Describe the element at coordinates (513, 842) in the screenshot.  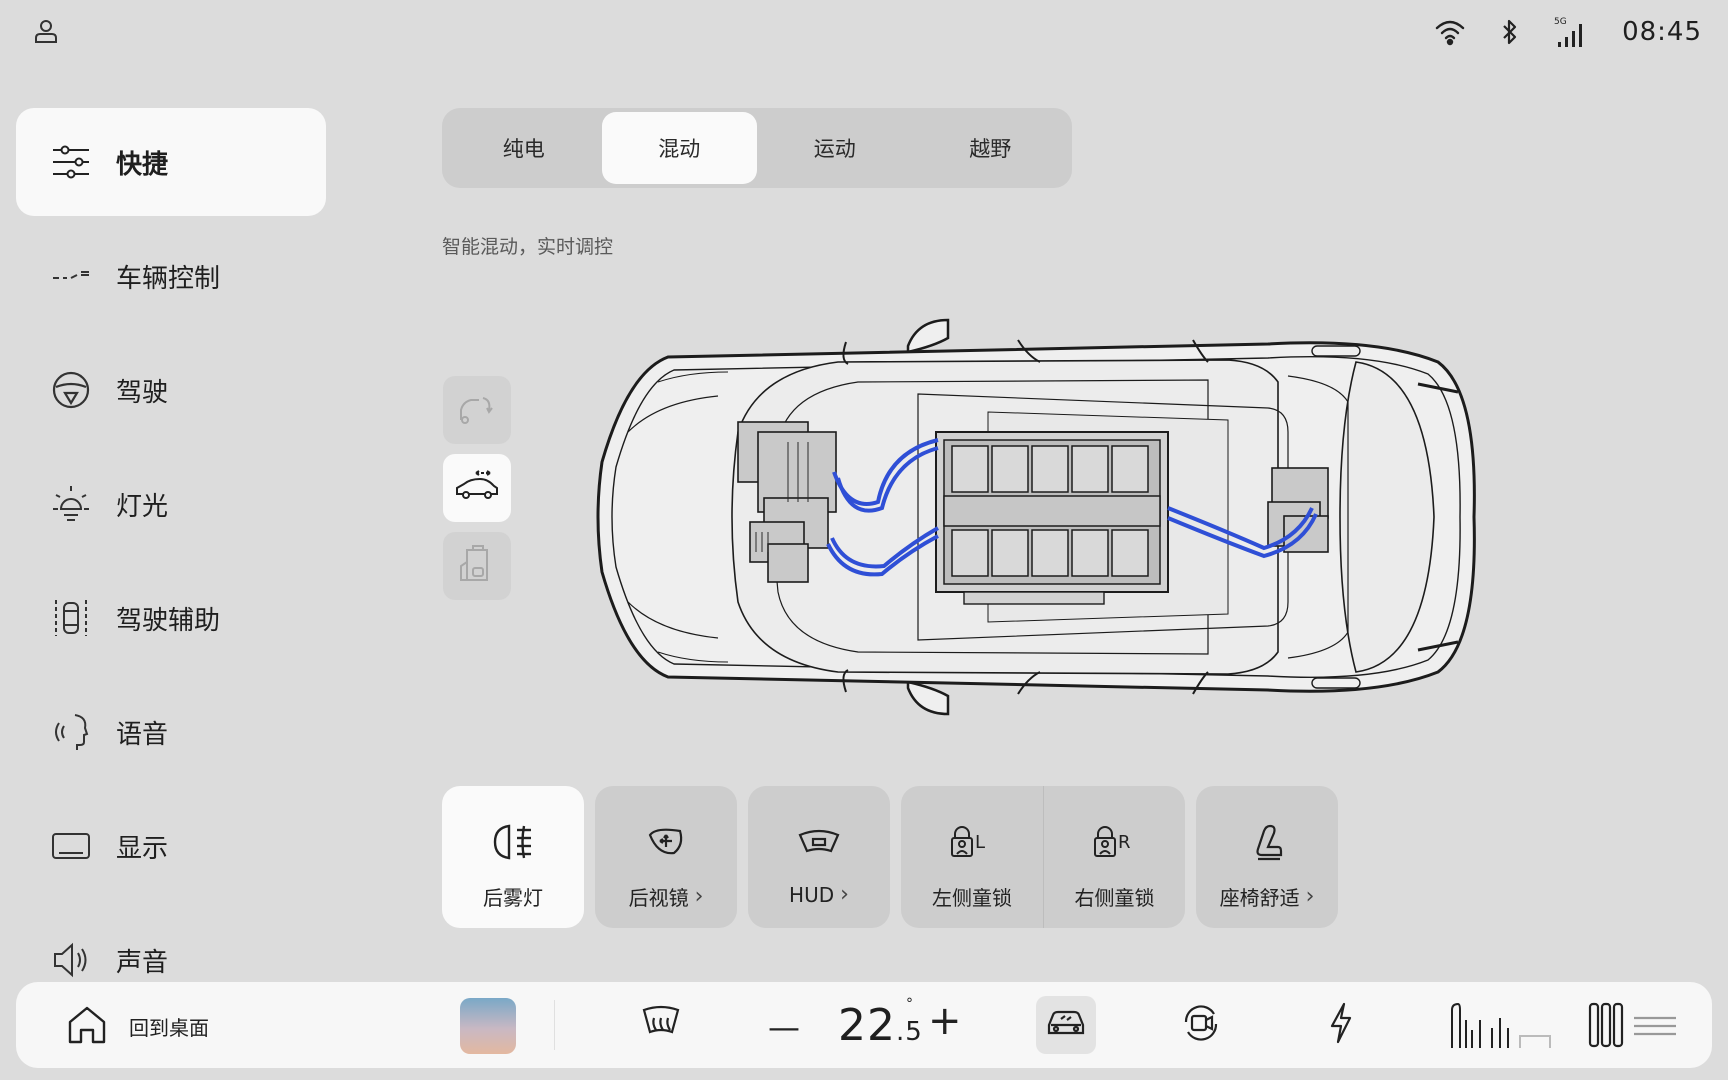
I see `rear-fog-light-icon` at that location.